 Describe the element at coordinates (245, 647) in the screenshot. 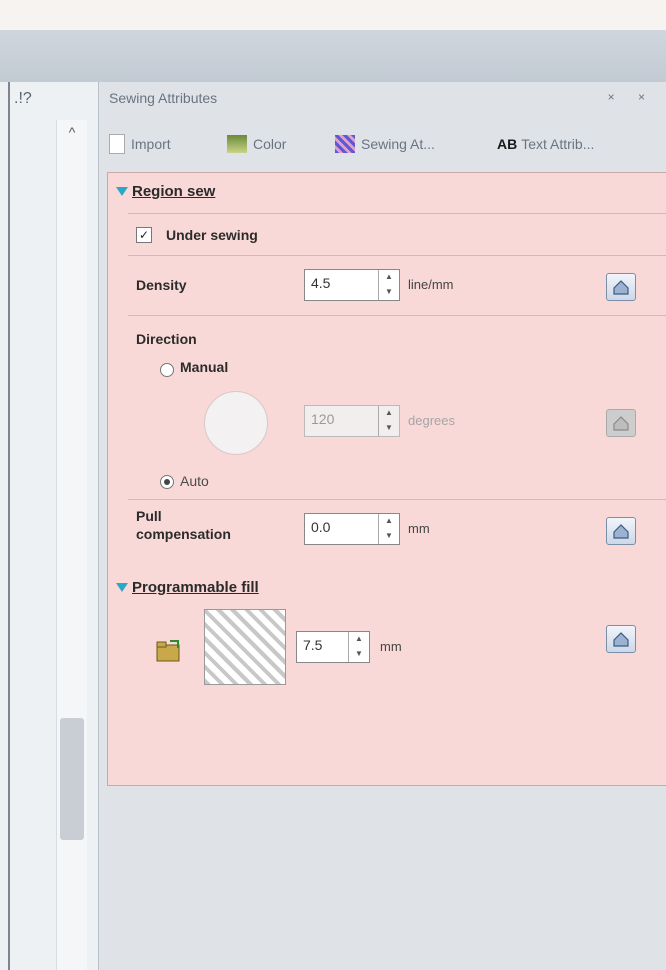

I see `fill-pattern-preview` at that location.